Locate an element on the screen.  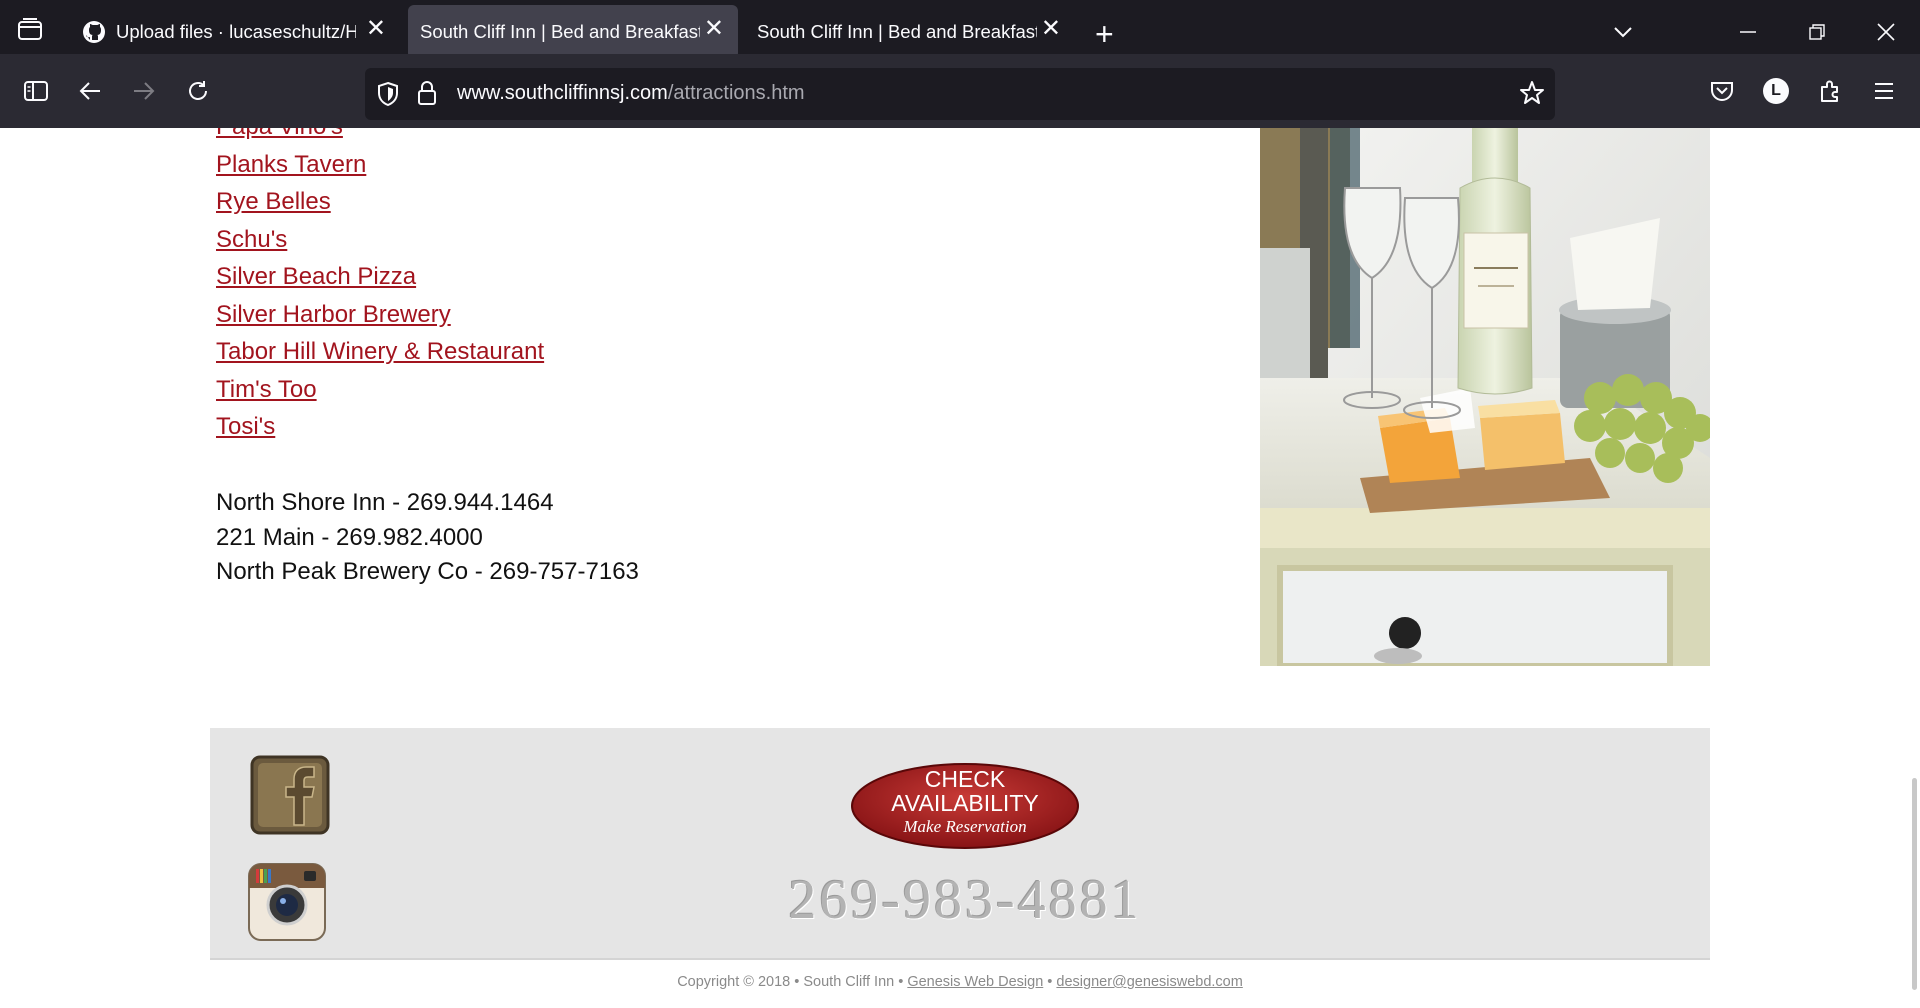
back-arrow-icon is located at coordinates (90, 91).